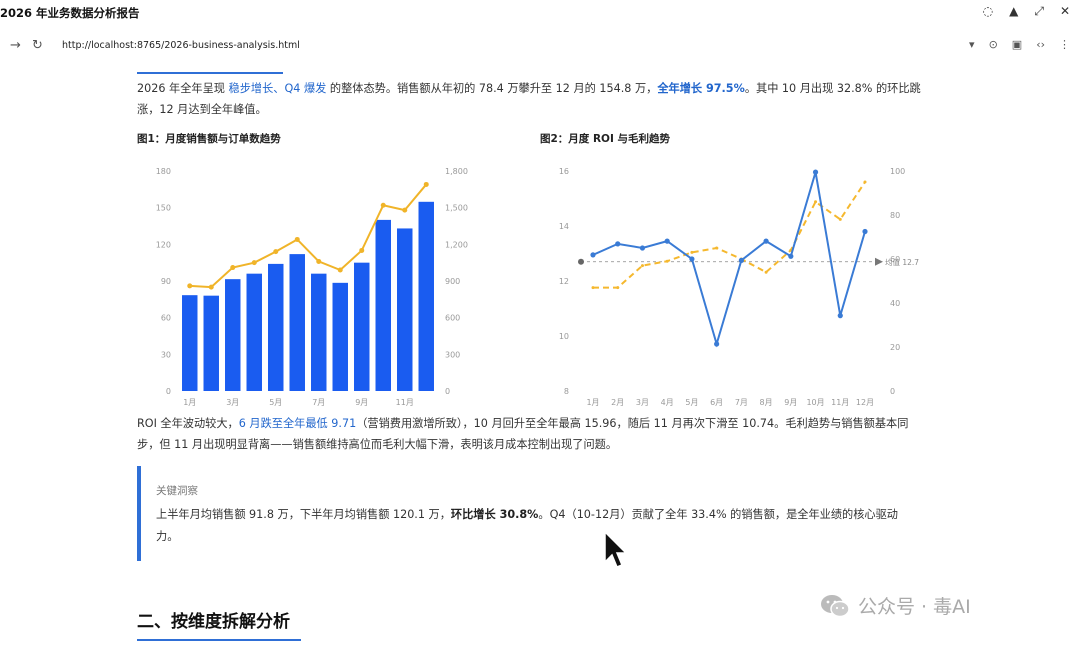  What do you see at coordinates (1065, 11) in the screenshot?
I see `close-icon: ✕` at bounding box center [1065, 11].